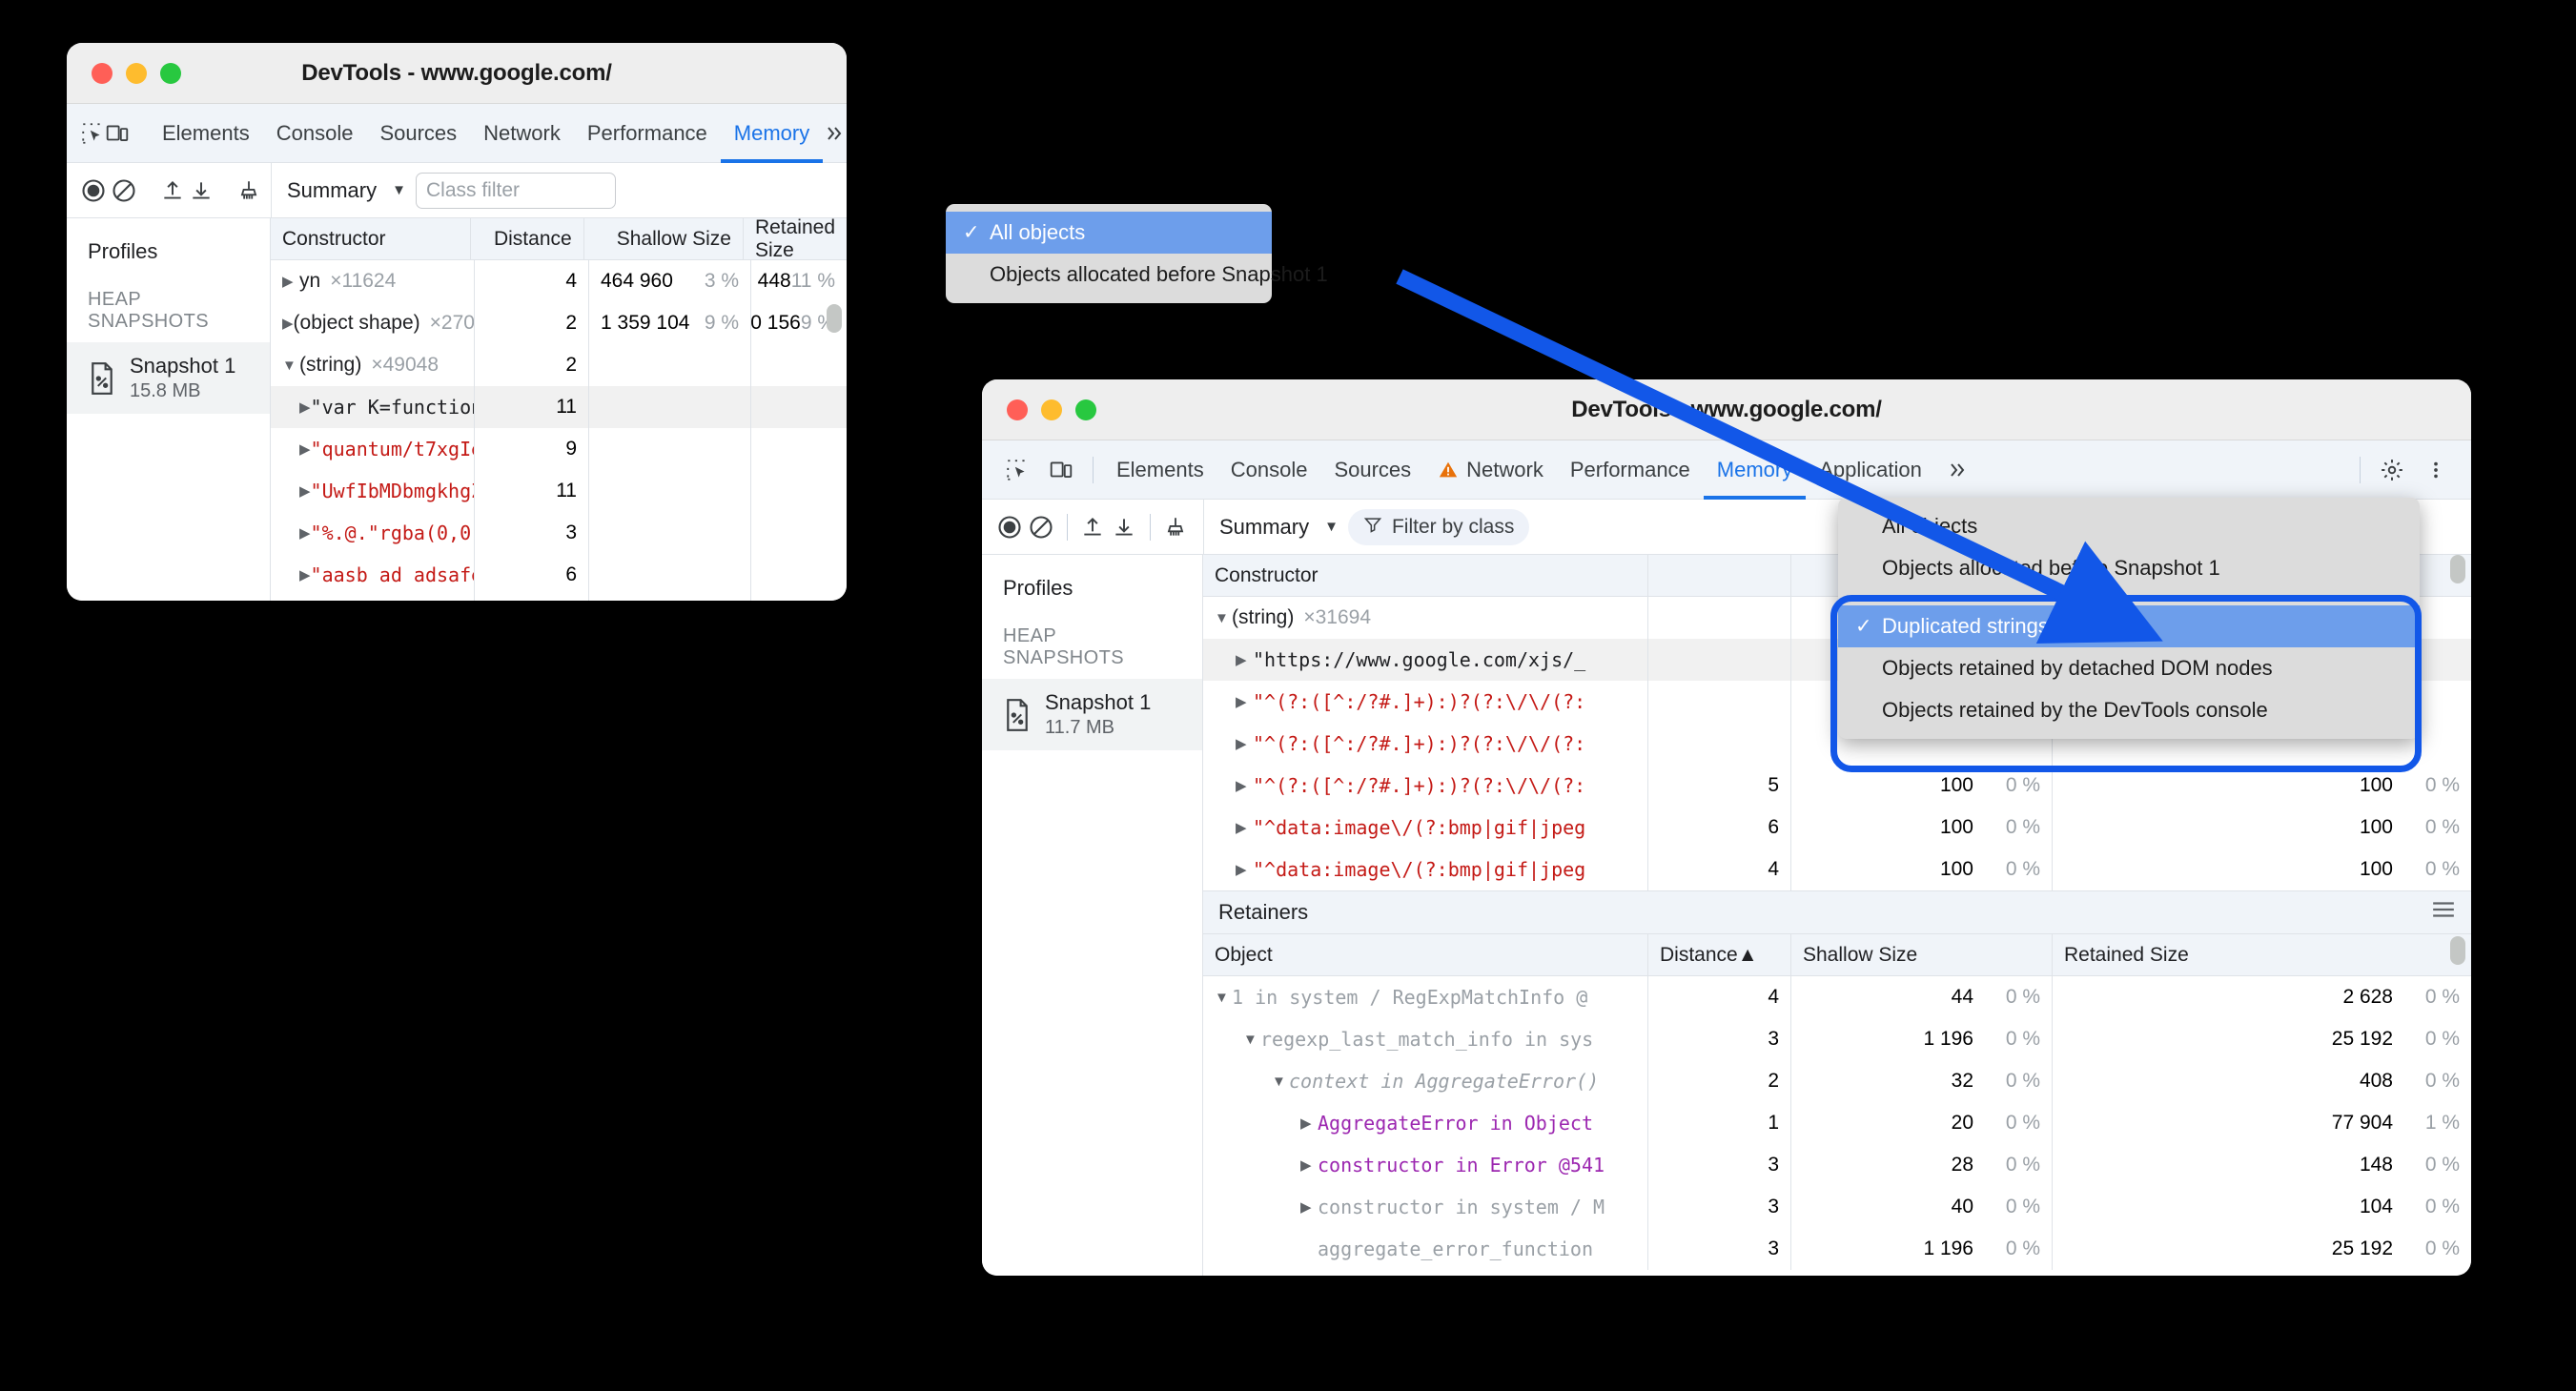 The width and height of the screenshot is (2576, 1391). I want to click on annotation-arrow, so click(1780, 457).